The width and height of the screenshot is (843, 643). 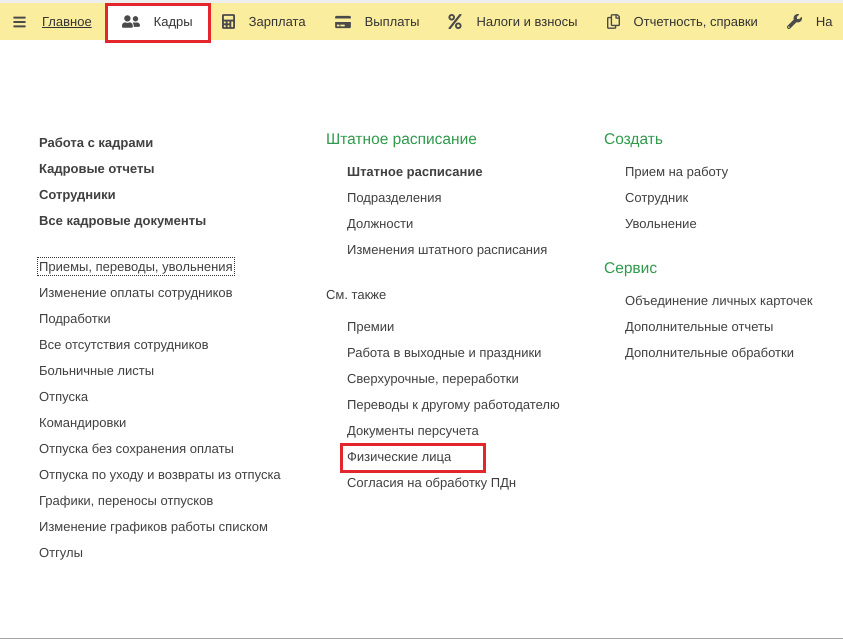 What do you see at coordinates (82, 422) in the screenshot?
I see `nav-link: Командировки` at bounding box center [82, 422].